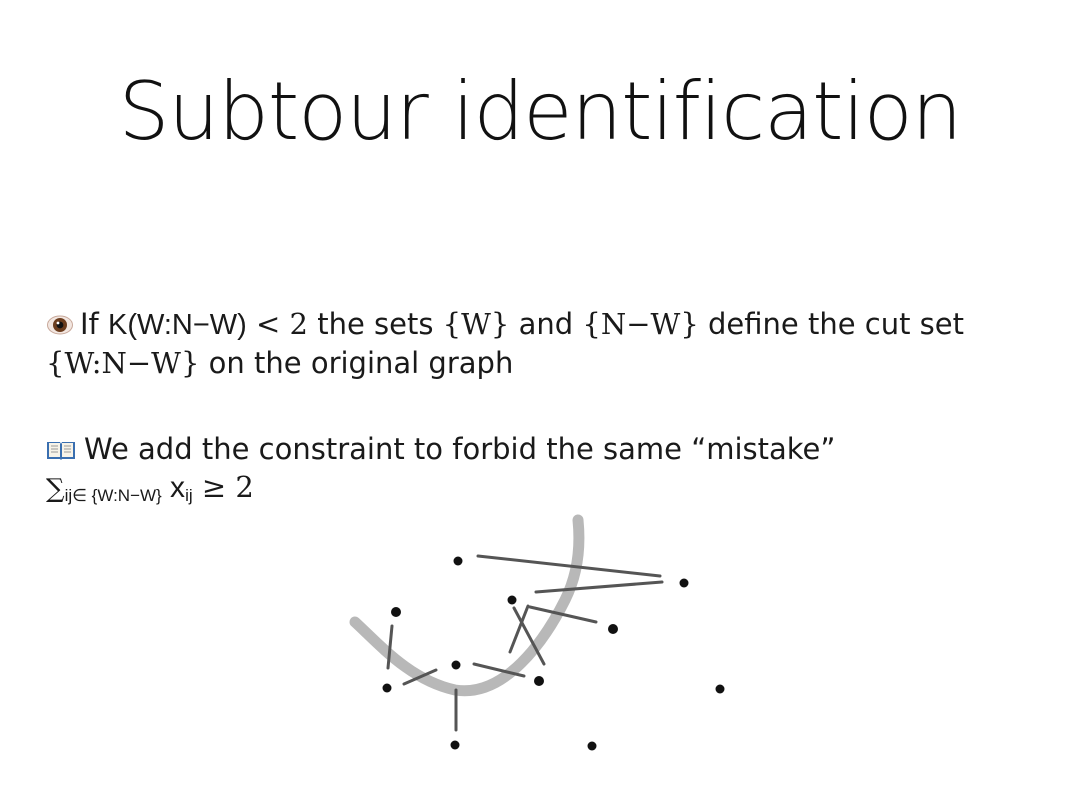 The width and height of the screenshot is (1080, 810). I want to click on text-define-cut-set: define the cut set, so click(831, 324).